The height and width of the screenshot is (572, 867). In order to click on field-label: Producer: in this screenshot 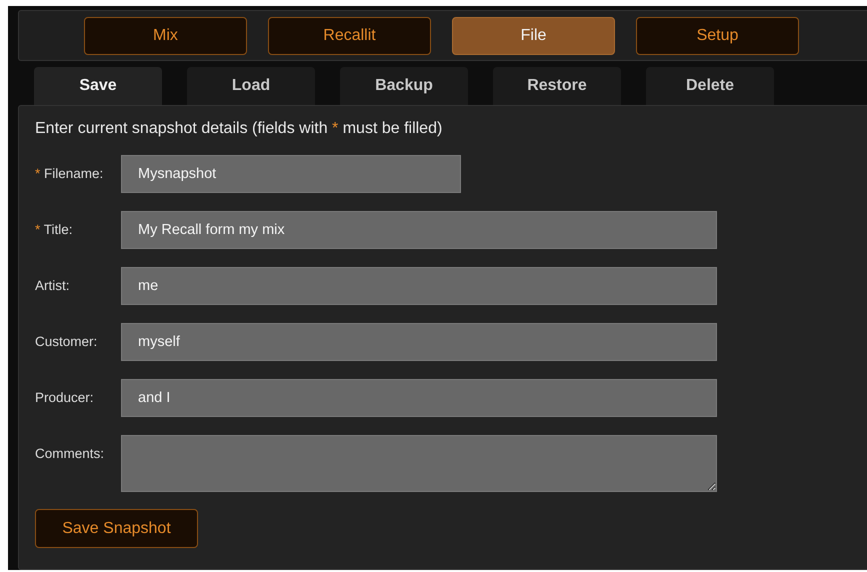, I will do `click(65, 397)`.